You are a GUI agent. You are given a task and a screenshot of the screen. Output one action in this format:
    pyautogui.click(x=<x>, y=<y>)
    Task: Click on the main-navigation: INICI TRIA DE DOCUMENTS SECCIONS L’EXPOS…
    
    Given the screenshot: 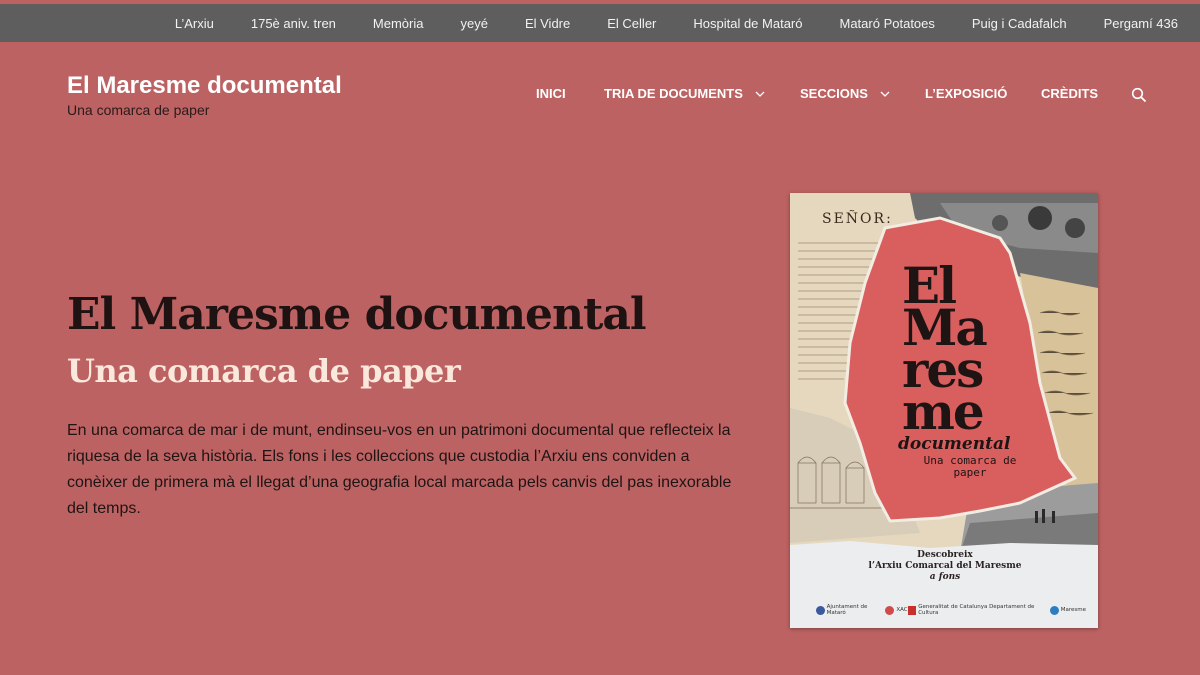 What is the action you would take?
    pyautogui.click(x=600, y=96)
    